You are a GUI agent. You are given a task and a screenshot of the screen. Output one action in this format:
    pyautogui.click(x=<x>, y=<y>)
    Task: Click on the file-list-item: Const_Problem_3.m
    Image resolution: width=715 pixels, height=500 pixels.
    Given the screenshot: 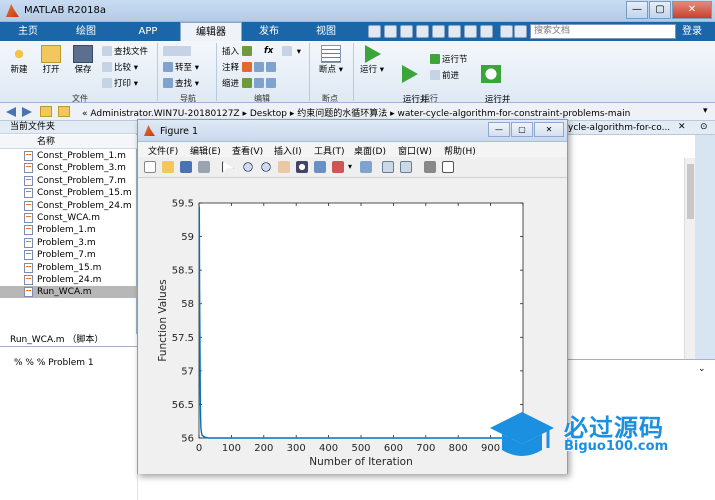 What is the action you would take?
    pyautogui.click(x=68, y=168)
    